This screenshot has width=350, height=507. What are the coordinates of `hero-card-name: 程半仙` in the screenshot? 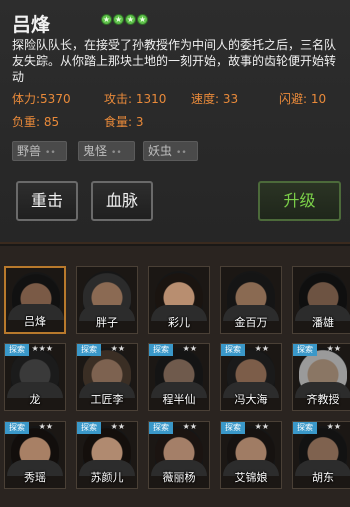 It's located at (179, 399).